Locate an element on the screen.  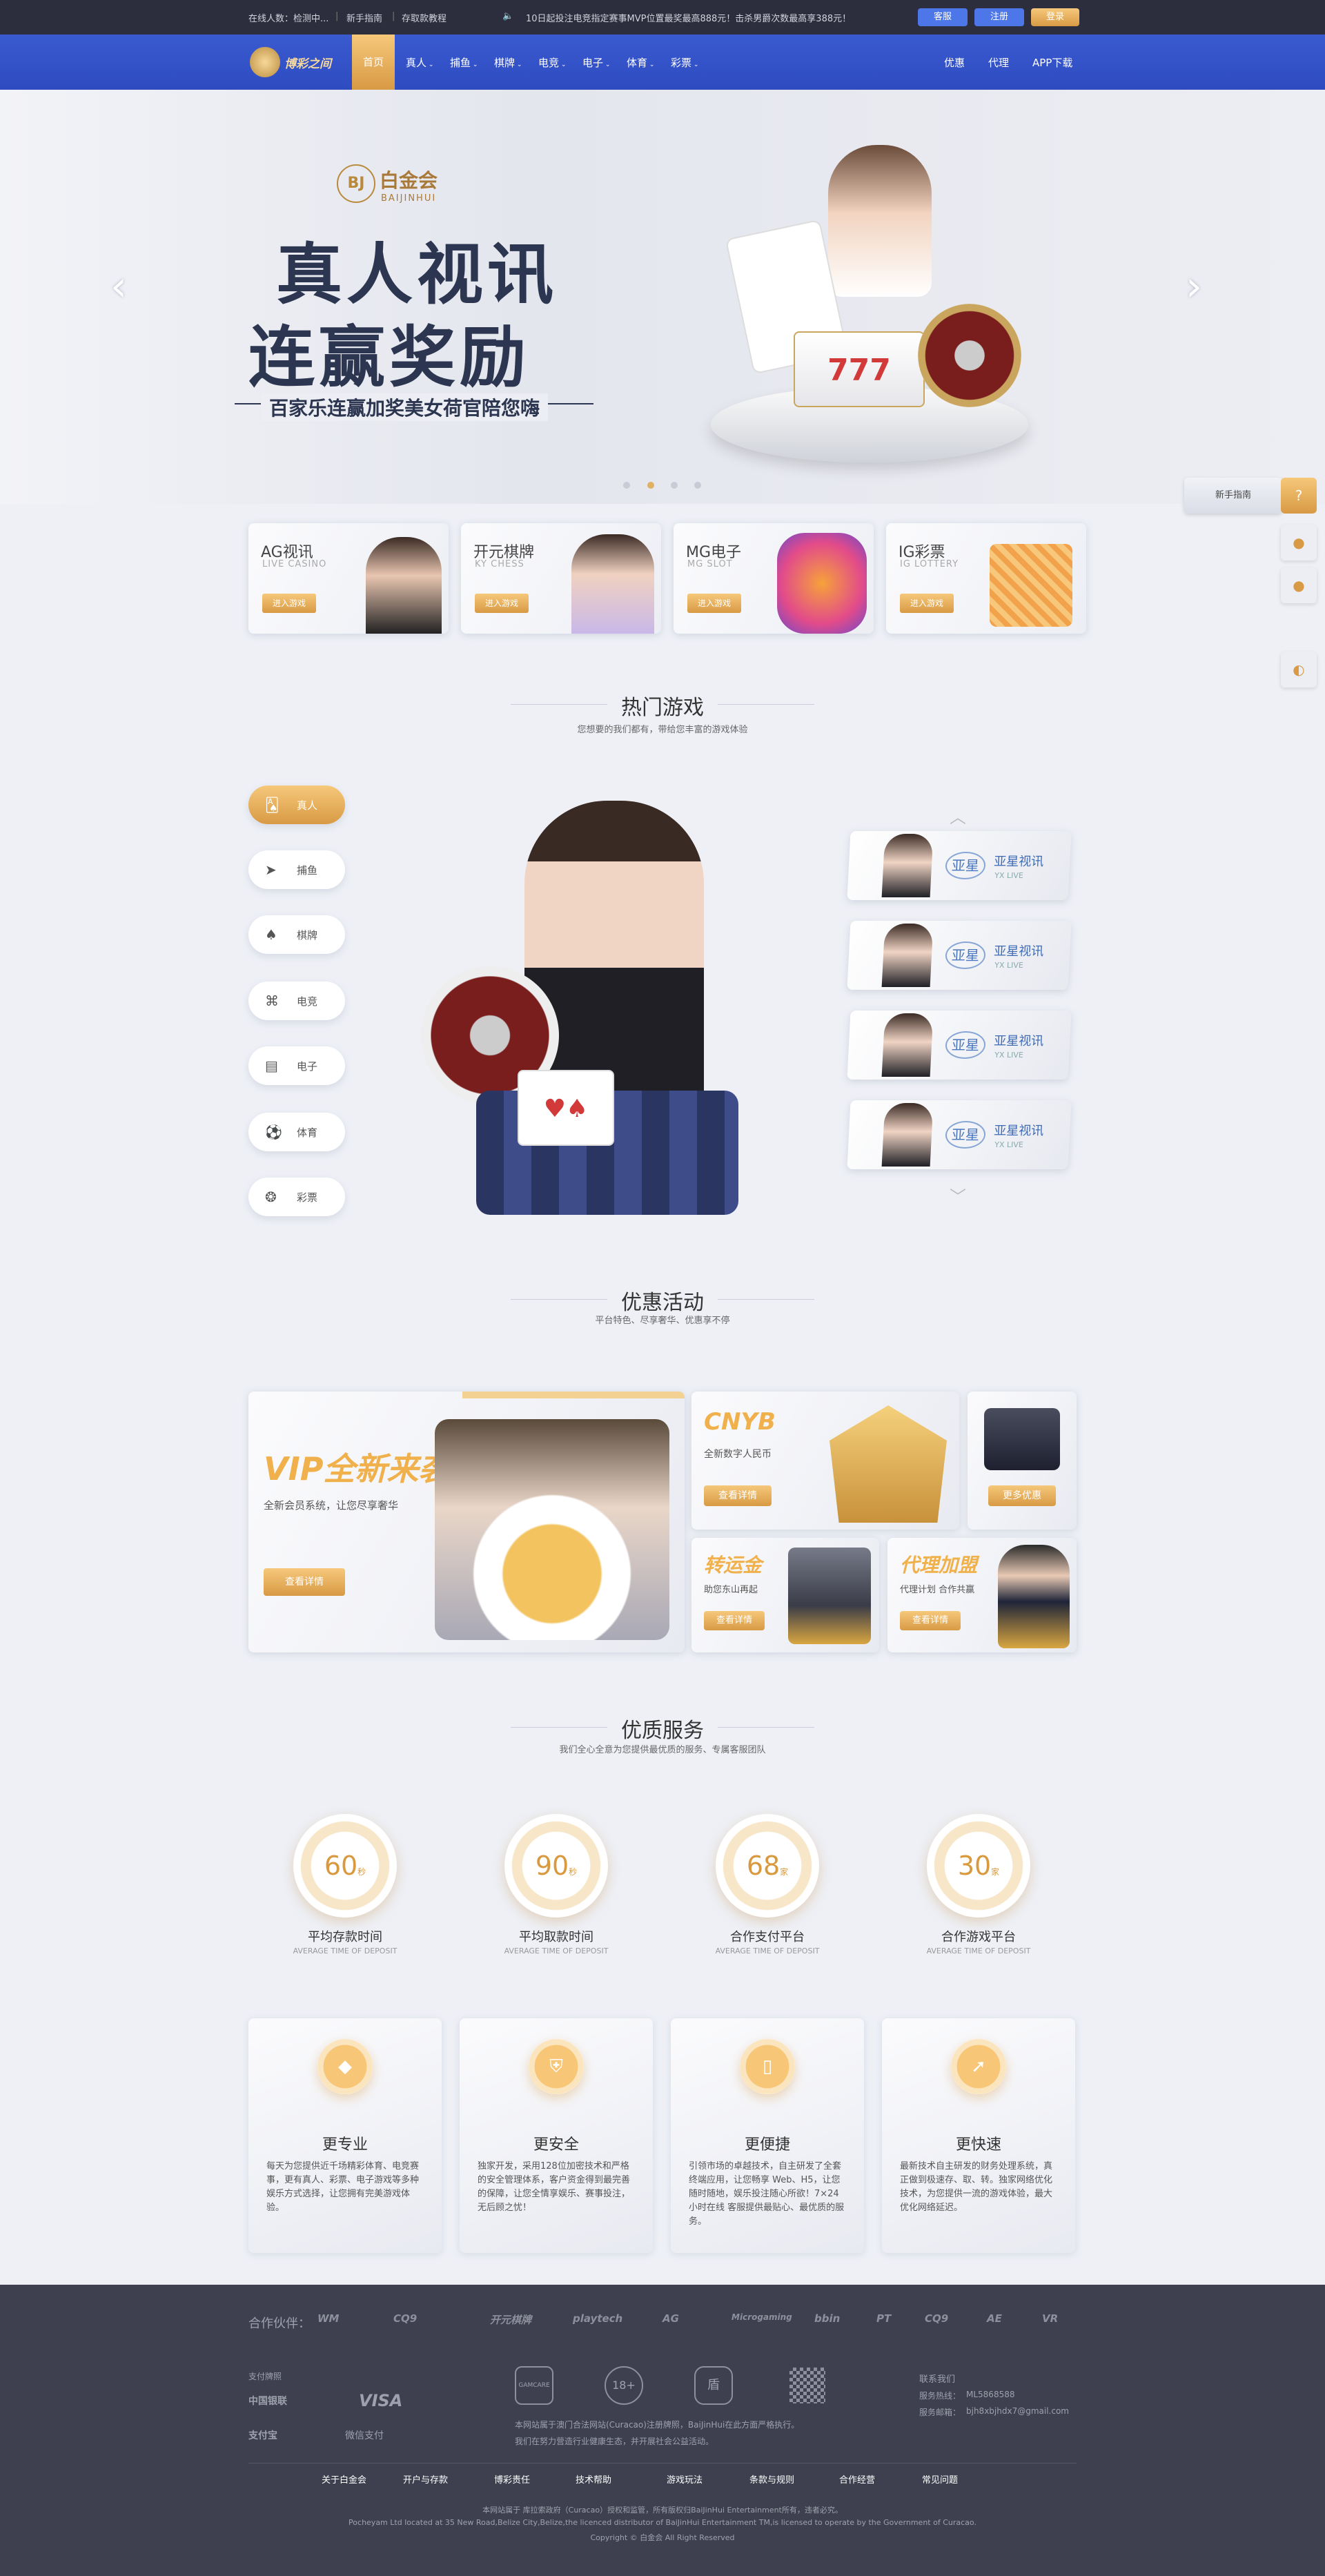
more-promos-button: 更多优惠 is located at coordinates (1022, 1495).